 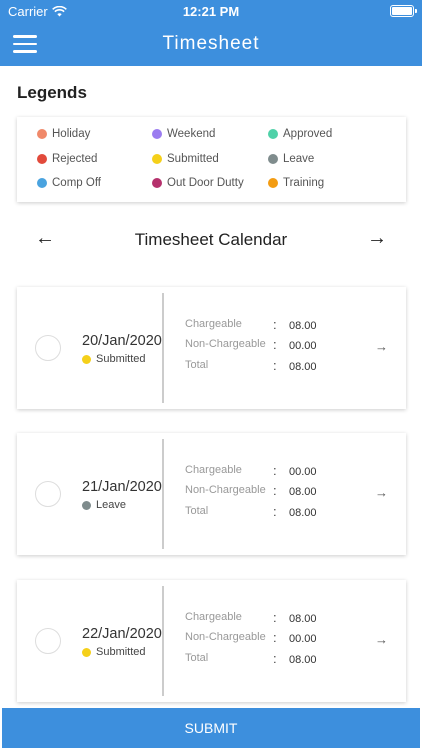 I want to click on legend-item: Leave, so click(x=291, y=159).